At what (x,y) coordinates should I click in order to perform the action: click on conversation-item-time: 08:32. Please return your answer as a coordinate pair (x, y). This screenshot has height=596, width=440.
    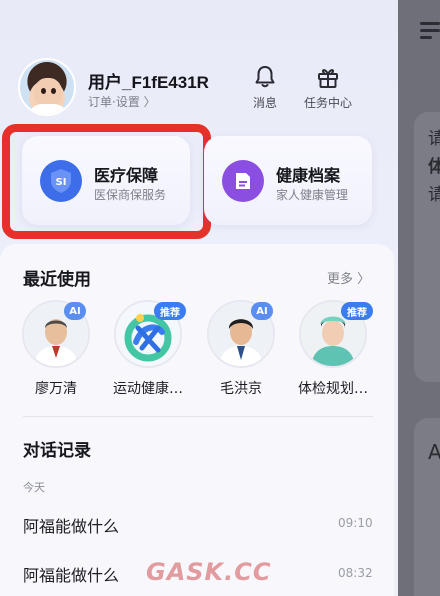
    Looking at the image, I should click on (355, 573).